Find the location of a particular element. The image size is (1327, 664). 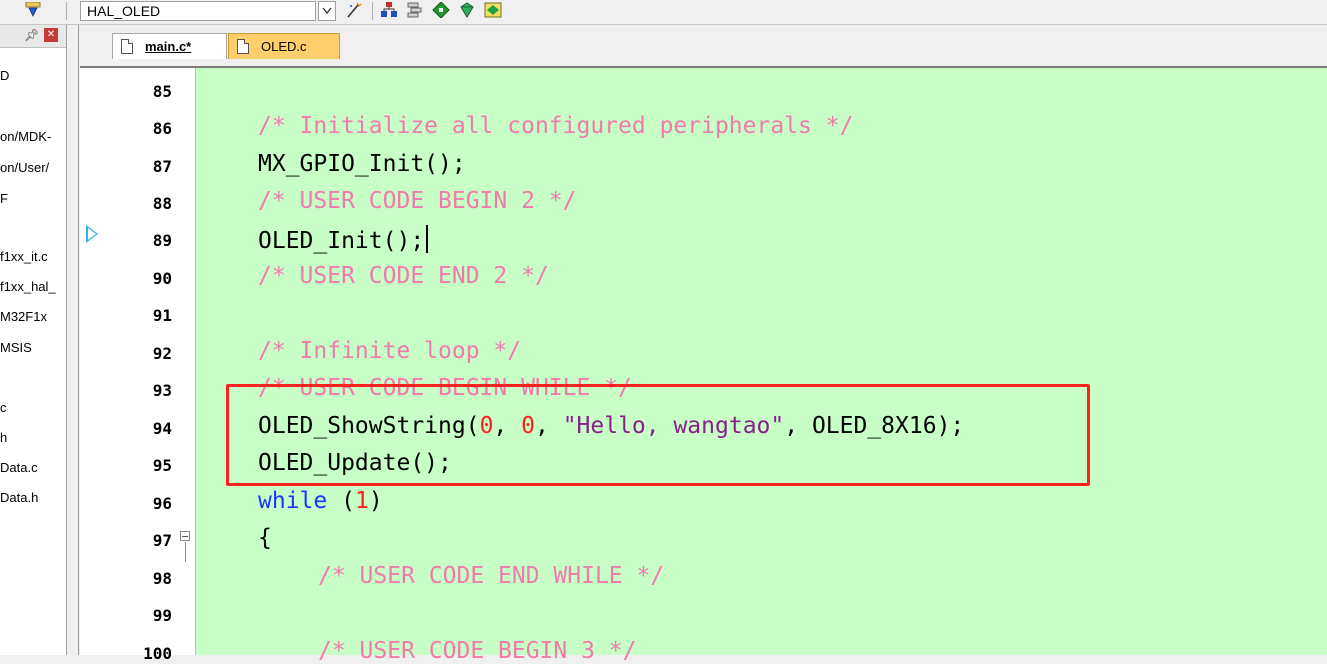

gem-icon is located at coordinates (467, 10).